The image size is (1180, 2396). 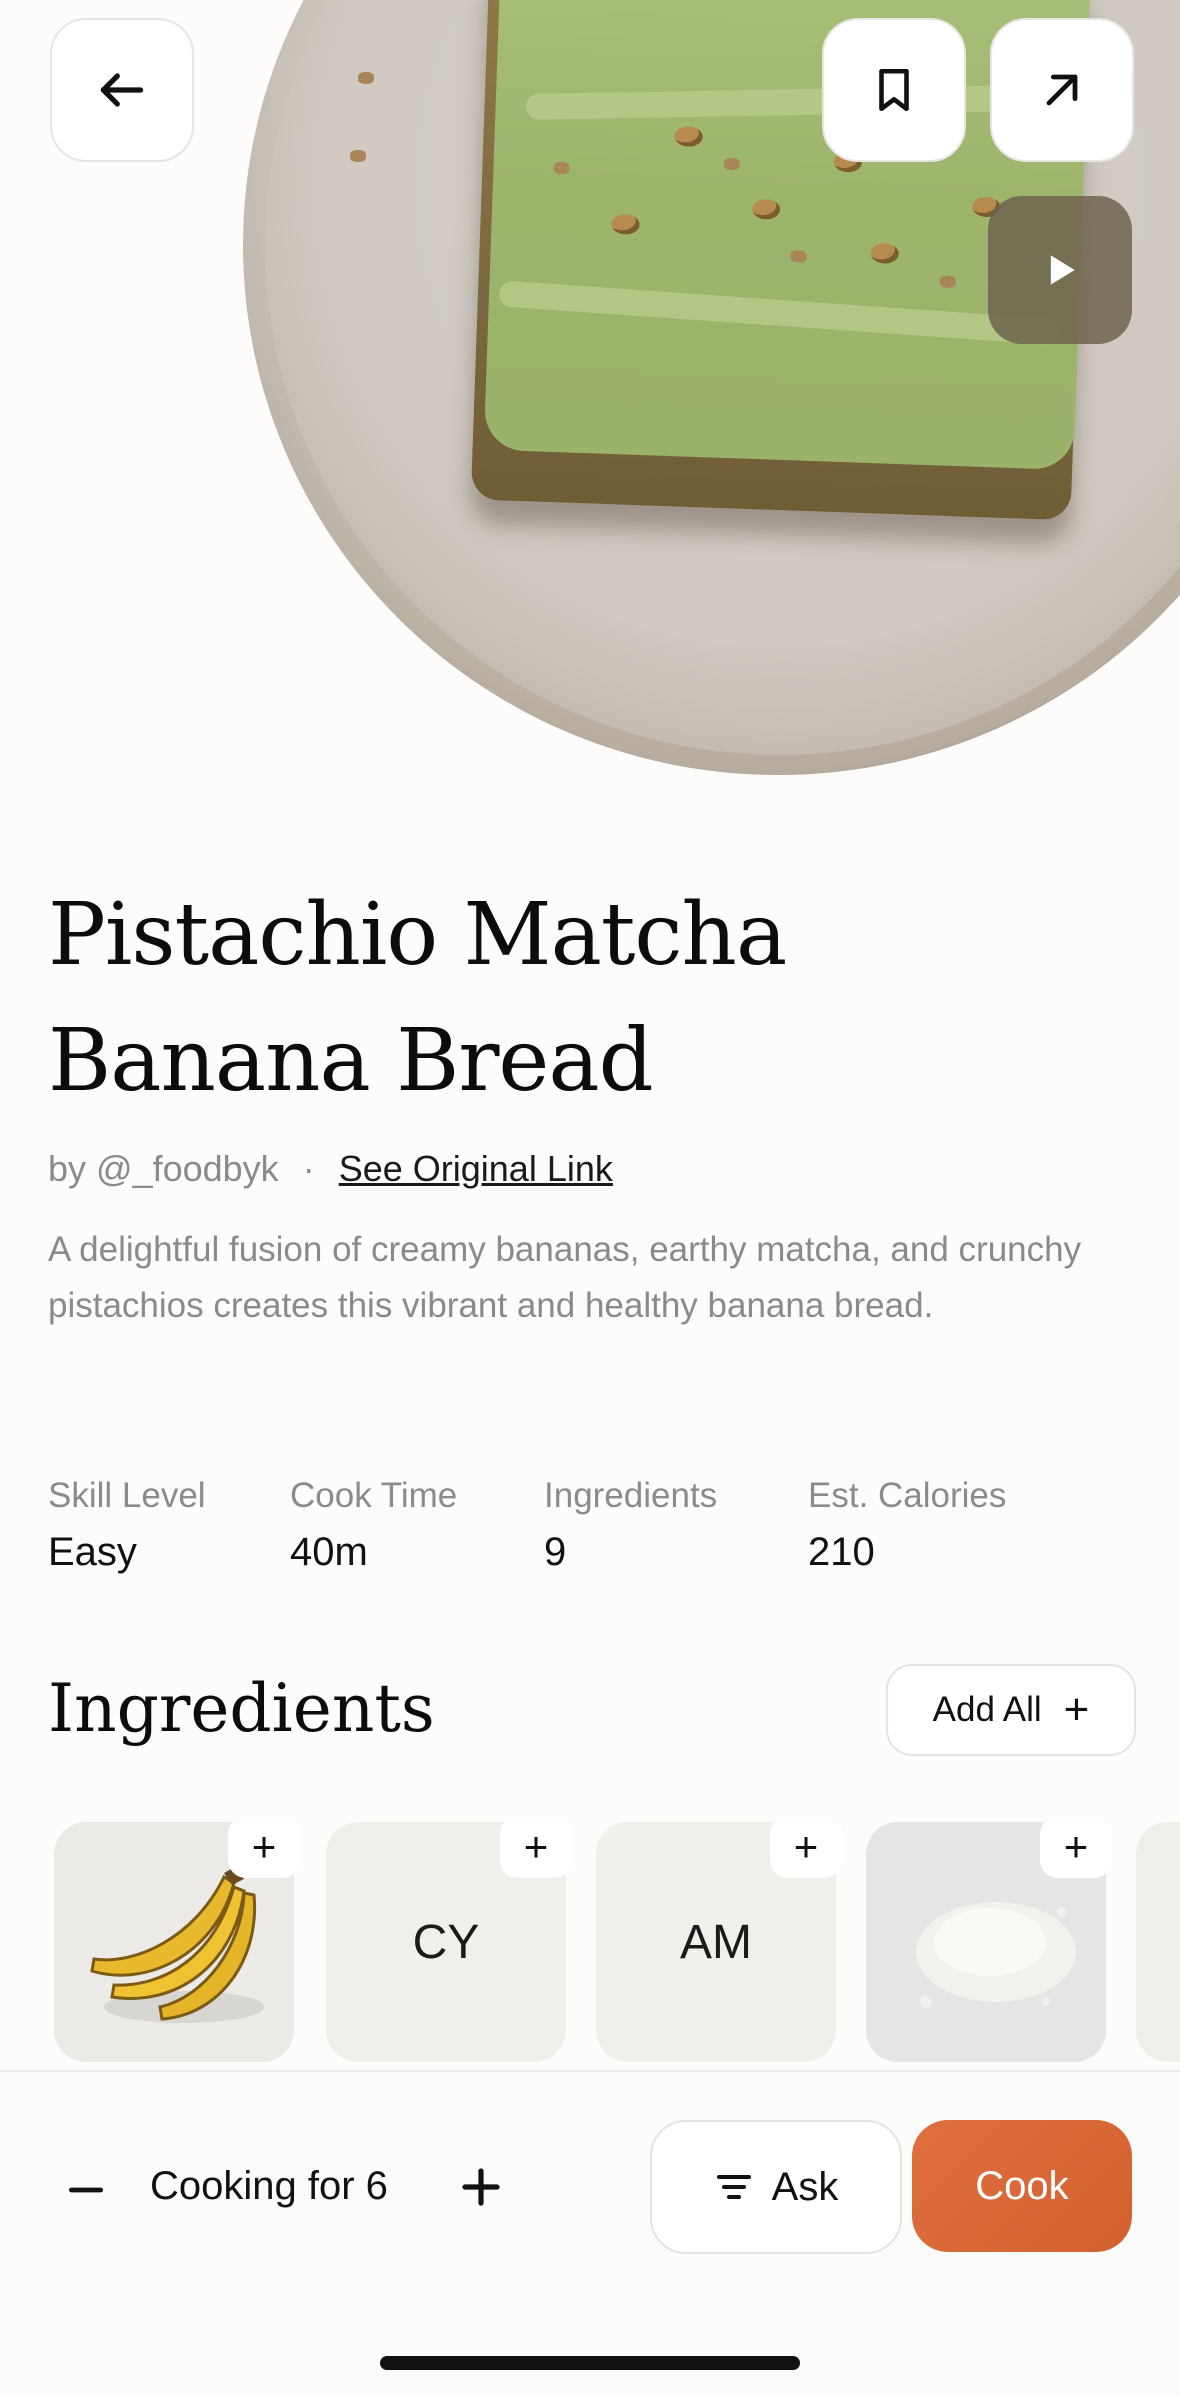 I want to click on arrow-left-icon, so click(x=122, y=90).